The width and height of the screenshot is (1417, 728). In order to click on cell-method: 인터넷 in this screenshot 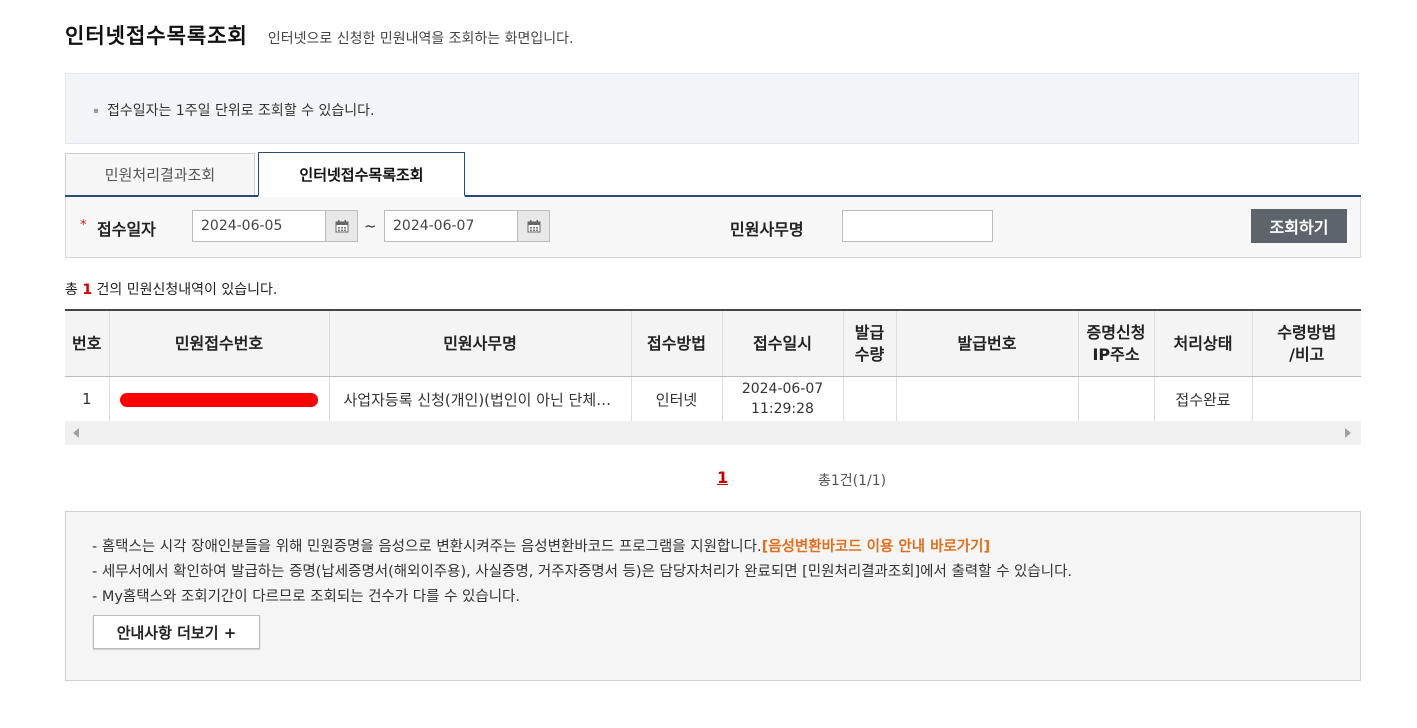, I will do `click(677, 399)`.